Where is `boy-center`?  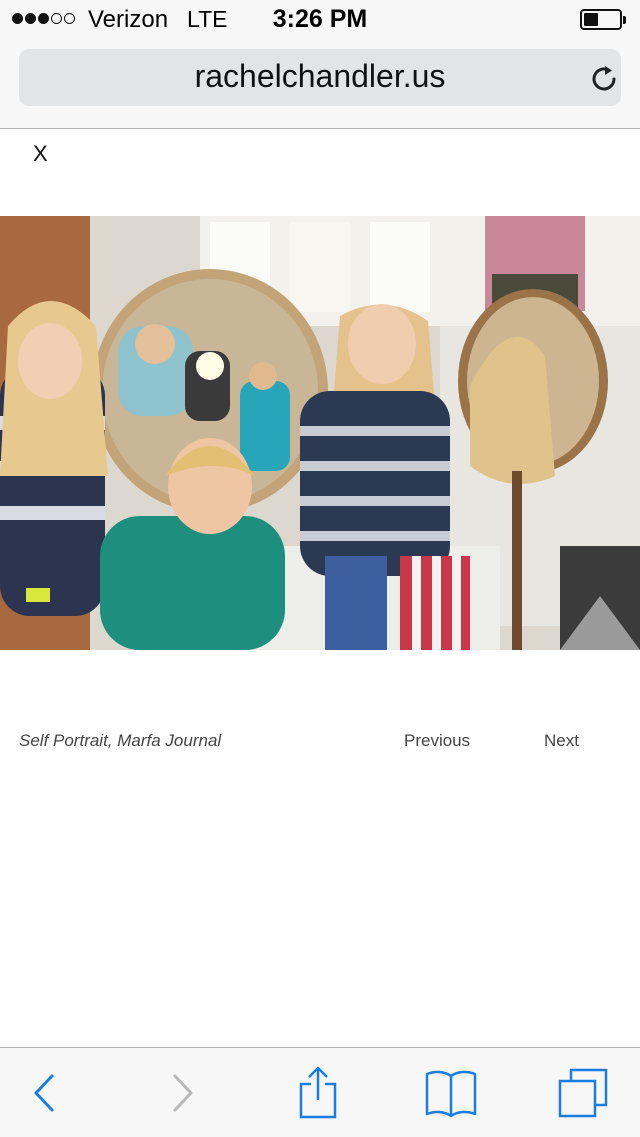 boy-center is located at coordinates (192, 583).